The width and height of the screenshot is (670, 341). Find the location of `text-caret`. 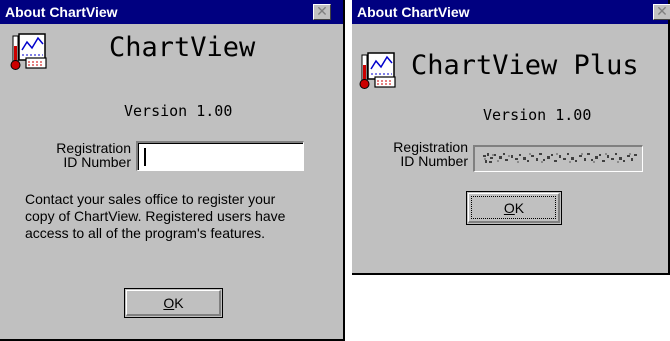

text-caret is located at coordinates (145, 157).